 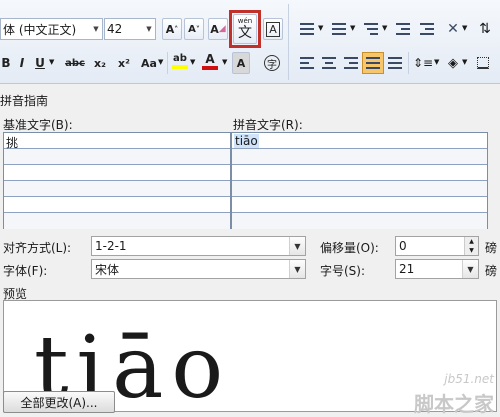 I want to click on subscript-button: x₂, so click(x=100, y=63).